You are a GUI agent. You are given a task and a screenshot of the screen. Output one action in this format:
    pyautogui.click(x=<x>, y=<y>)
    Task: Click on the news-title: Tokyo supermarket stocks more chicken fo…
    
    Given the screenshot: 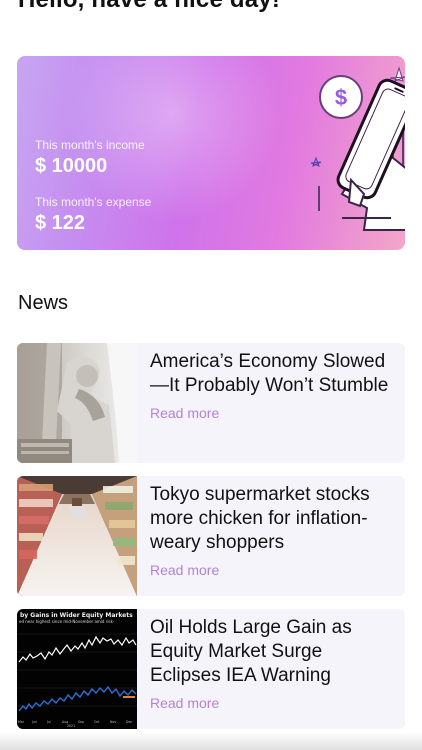 What is the action you would take?
    pyautogui.click(x=273, y=519)
    